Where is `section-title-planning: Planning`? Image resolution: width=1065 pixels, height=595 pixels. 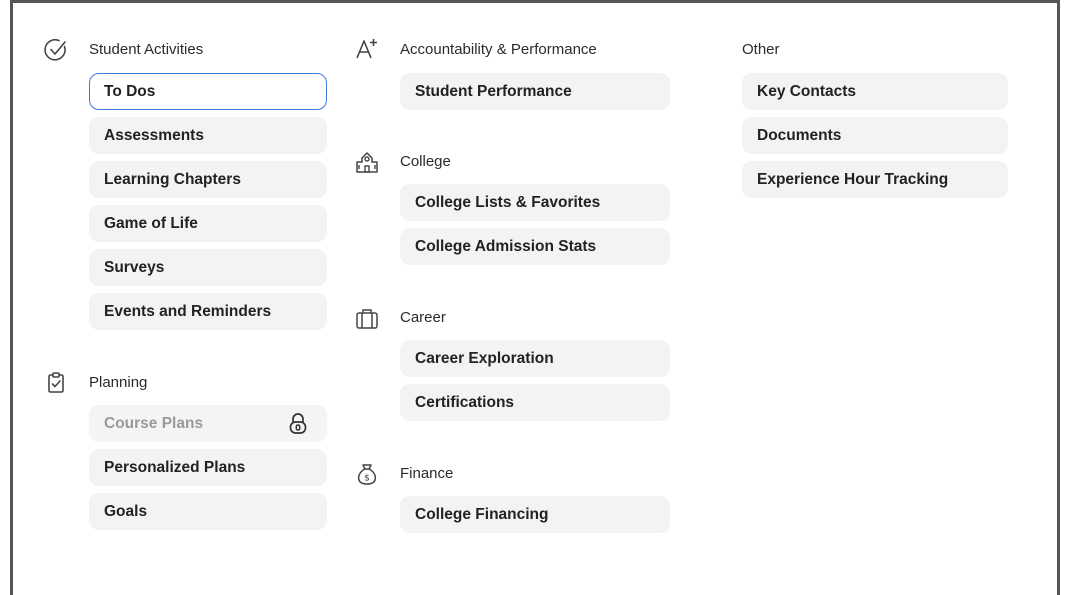 section-title-planning: Planning is located at coordinates (118, 382).